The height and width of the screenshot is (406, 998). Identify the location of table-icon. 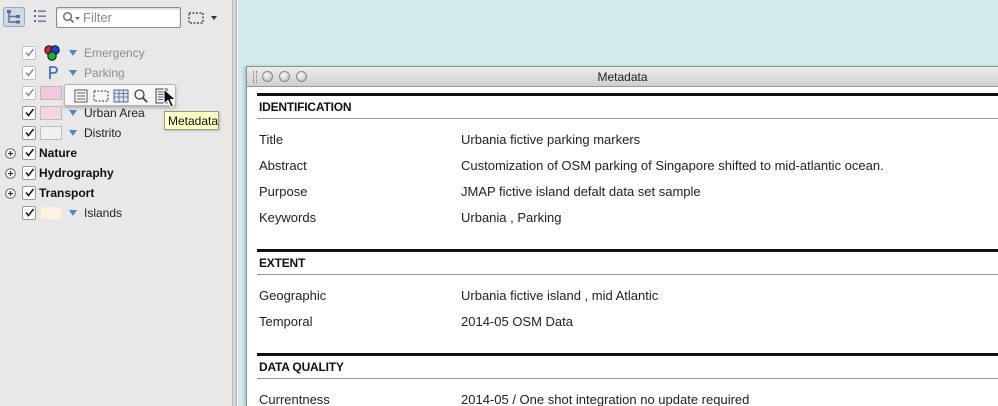
(121, 96).